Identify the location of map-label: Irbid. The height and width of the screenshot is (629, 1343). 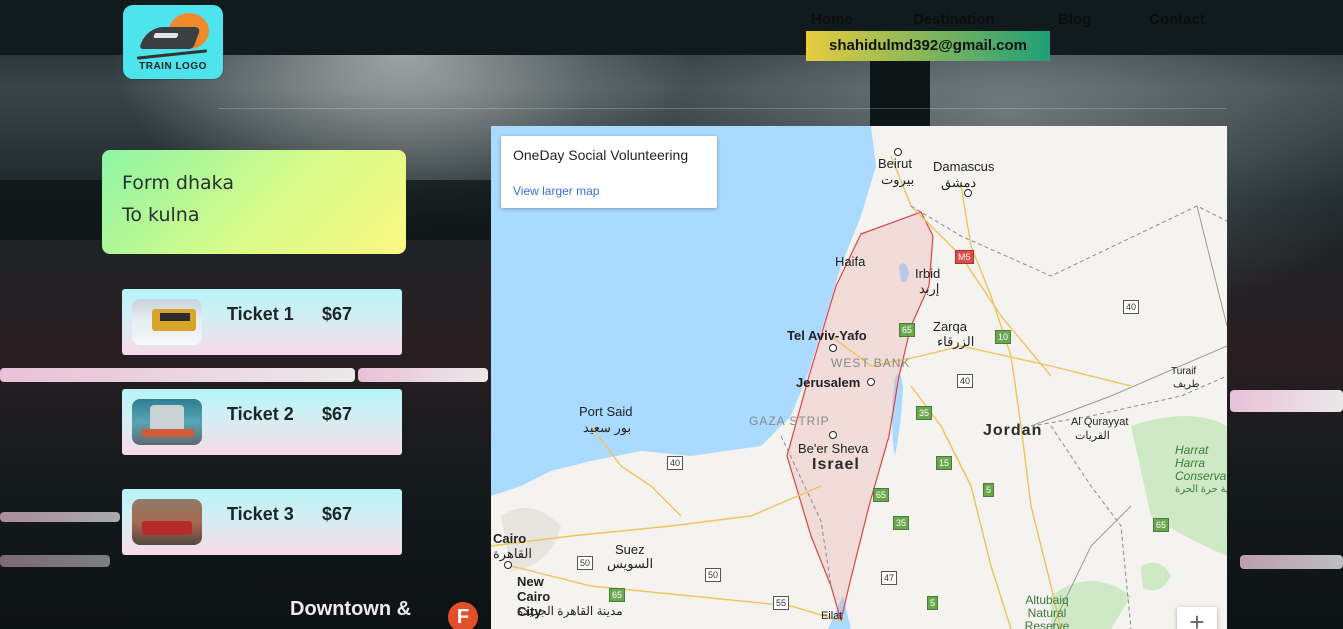
(928, 273).